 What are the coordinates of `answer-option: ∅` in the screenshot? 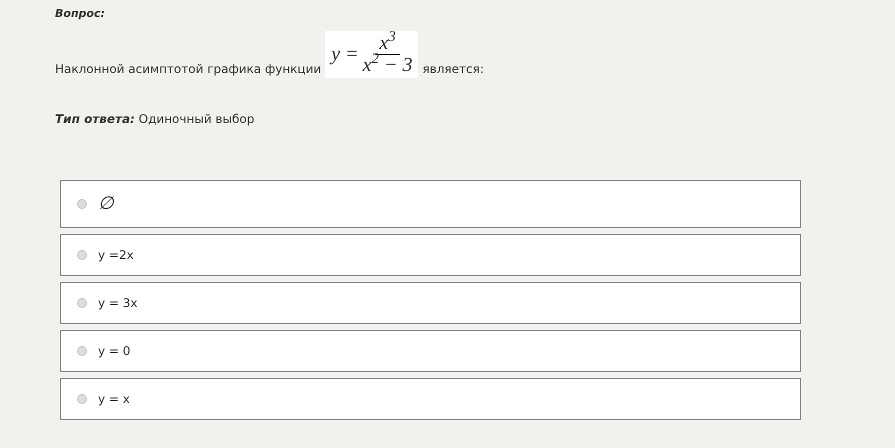 It's located at (430, 204).